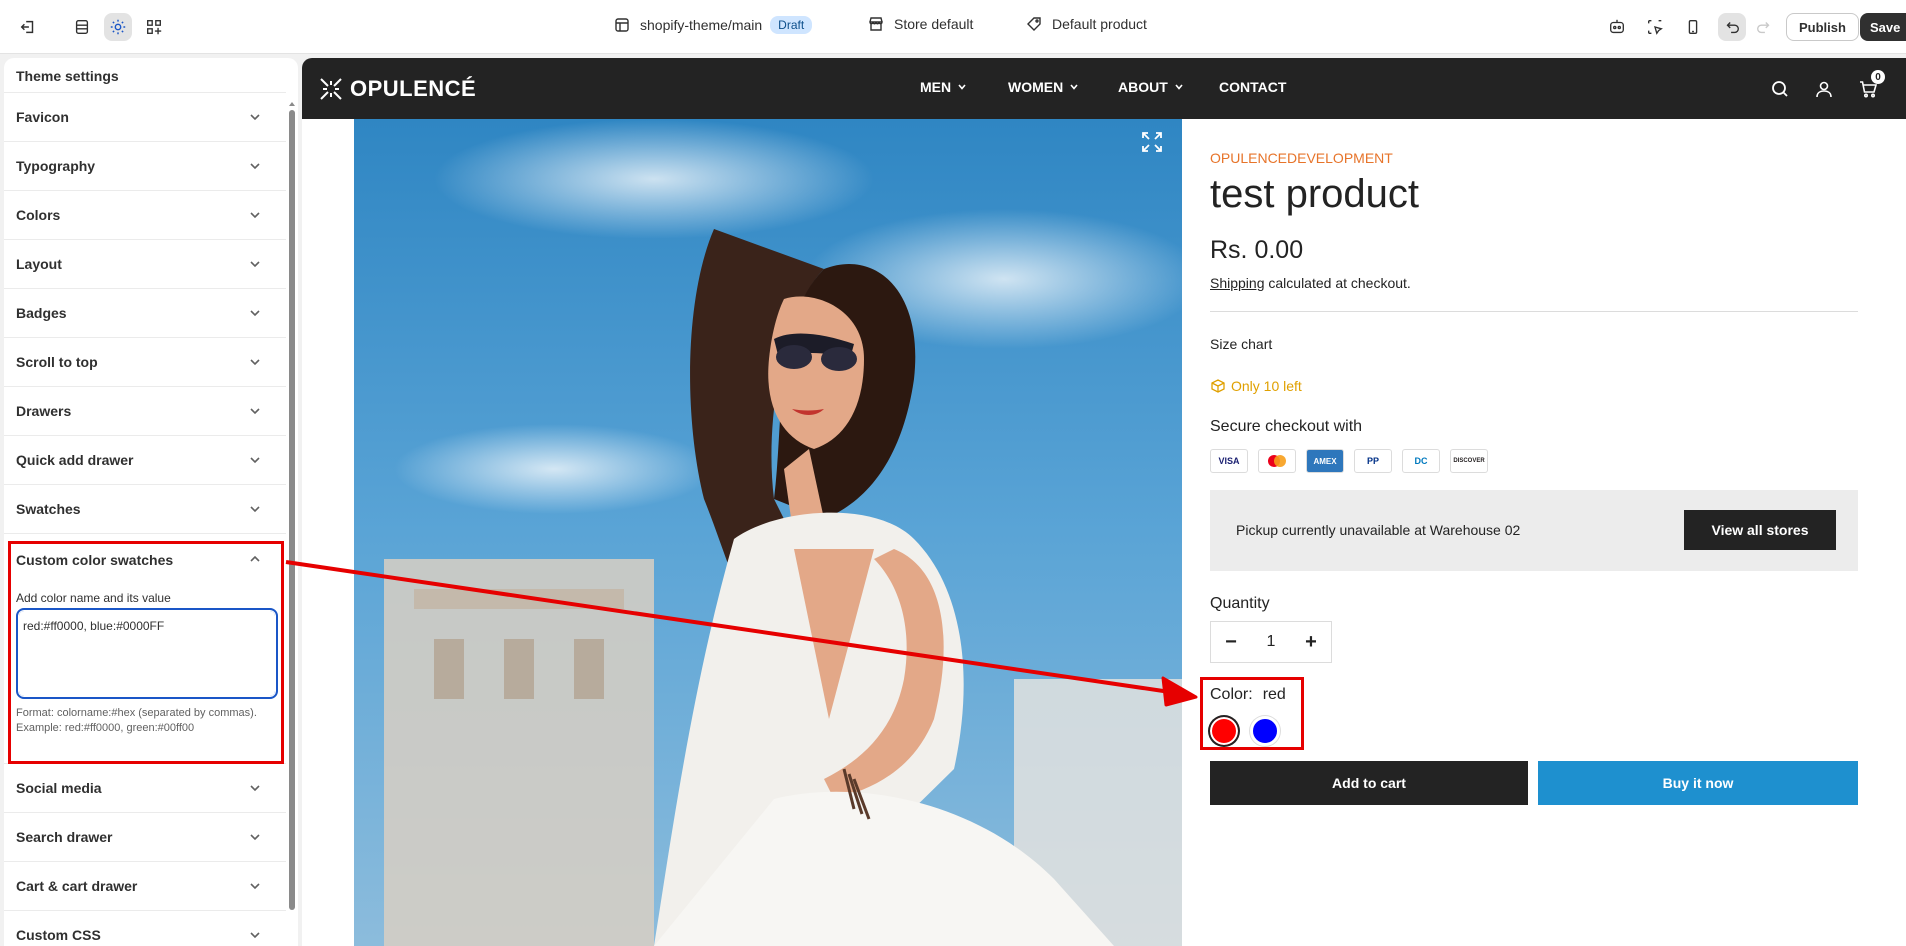 The height and width of the screenshot is (946, 1906). I want to click on sidebar-item-social-media: Social media, so click(145, 787).